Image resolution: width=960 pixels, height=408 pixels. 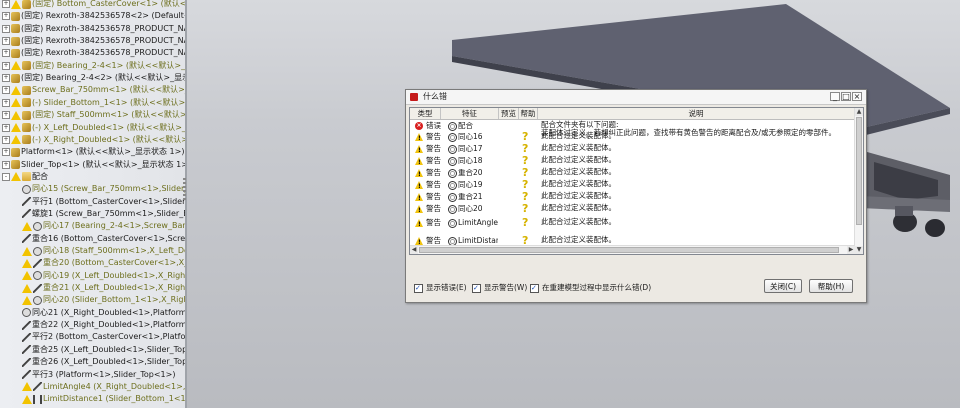 I want to click on tree-item: 重合25 (X_Left_Doubled<1>,Slider_Top<, so click(x=93, y=350).